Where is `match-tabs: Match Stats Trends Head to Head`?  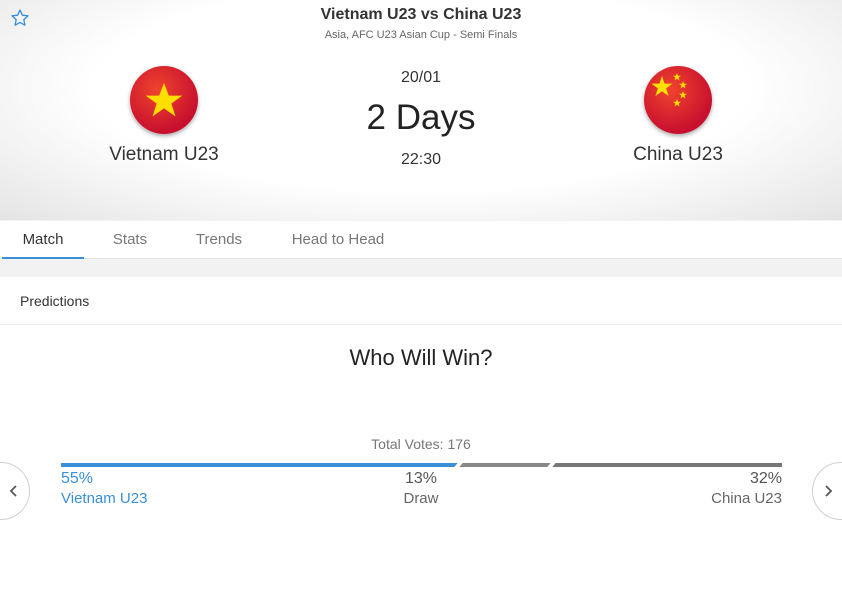
match-tabs: Match Stats Trends Head to Head is located at coordinates (421, 240).